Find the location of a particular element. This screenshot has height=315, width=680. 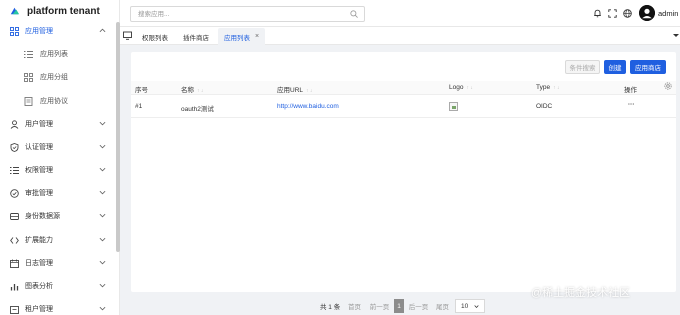

sidebar-group-label: 扩展能力 is located at coordinates (39, 240).